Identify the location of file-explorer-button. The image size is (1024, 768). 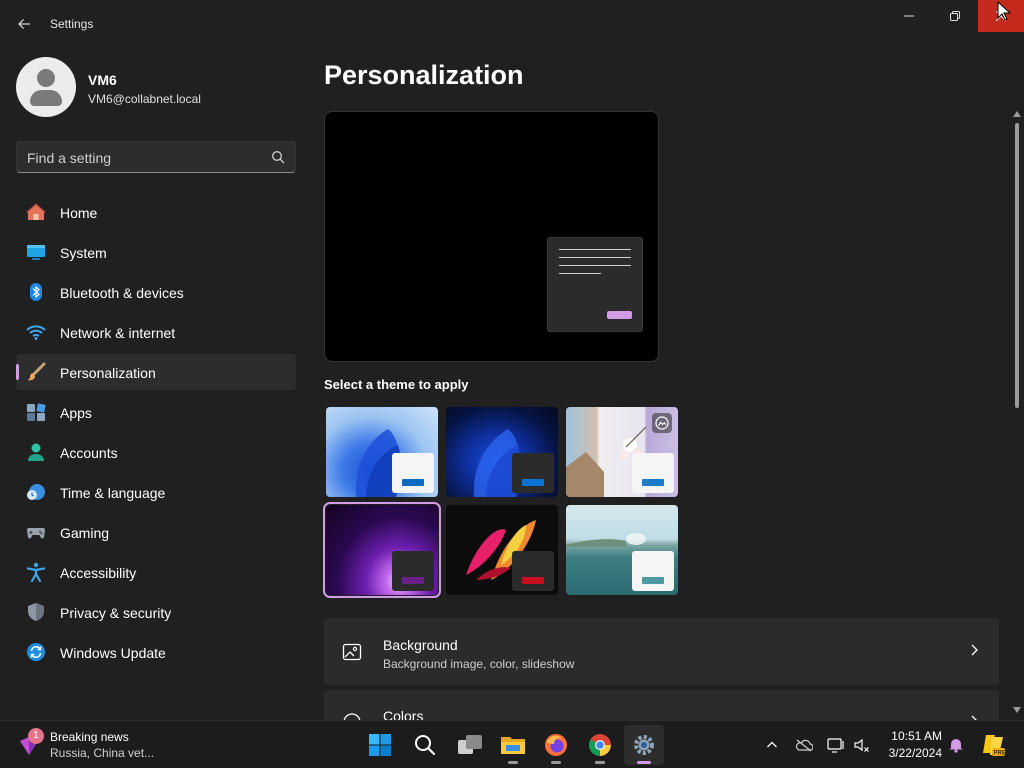
(513, 745).